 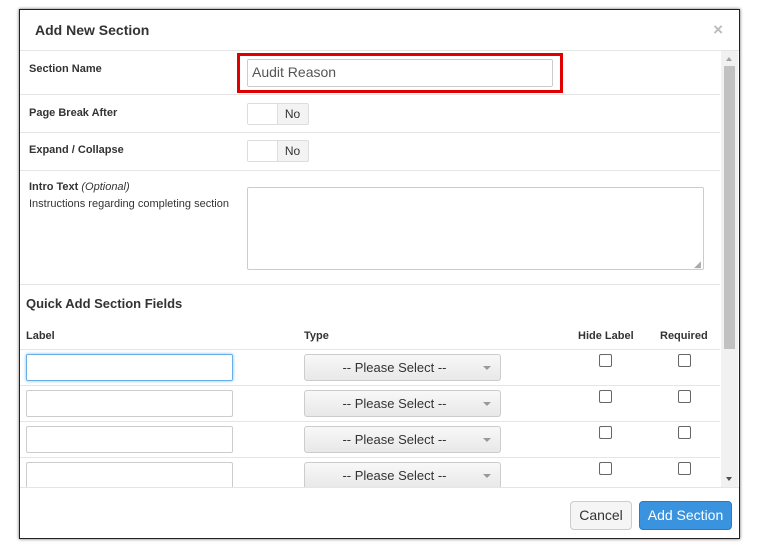 I want to click on intro-text-area, so click(x=475, y=228).